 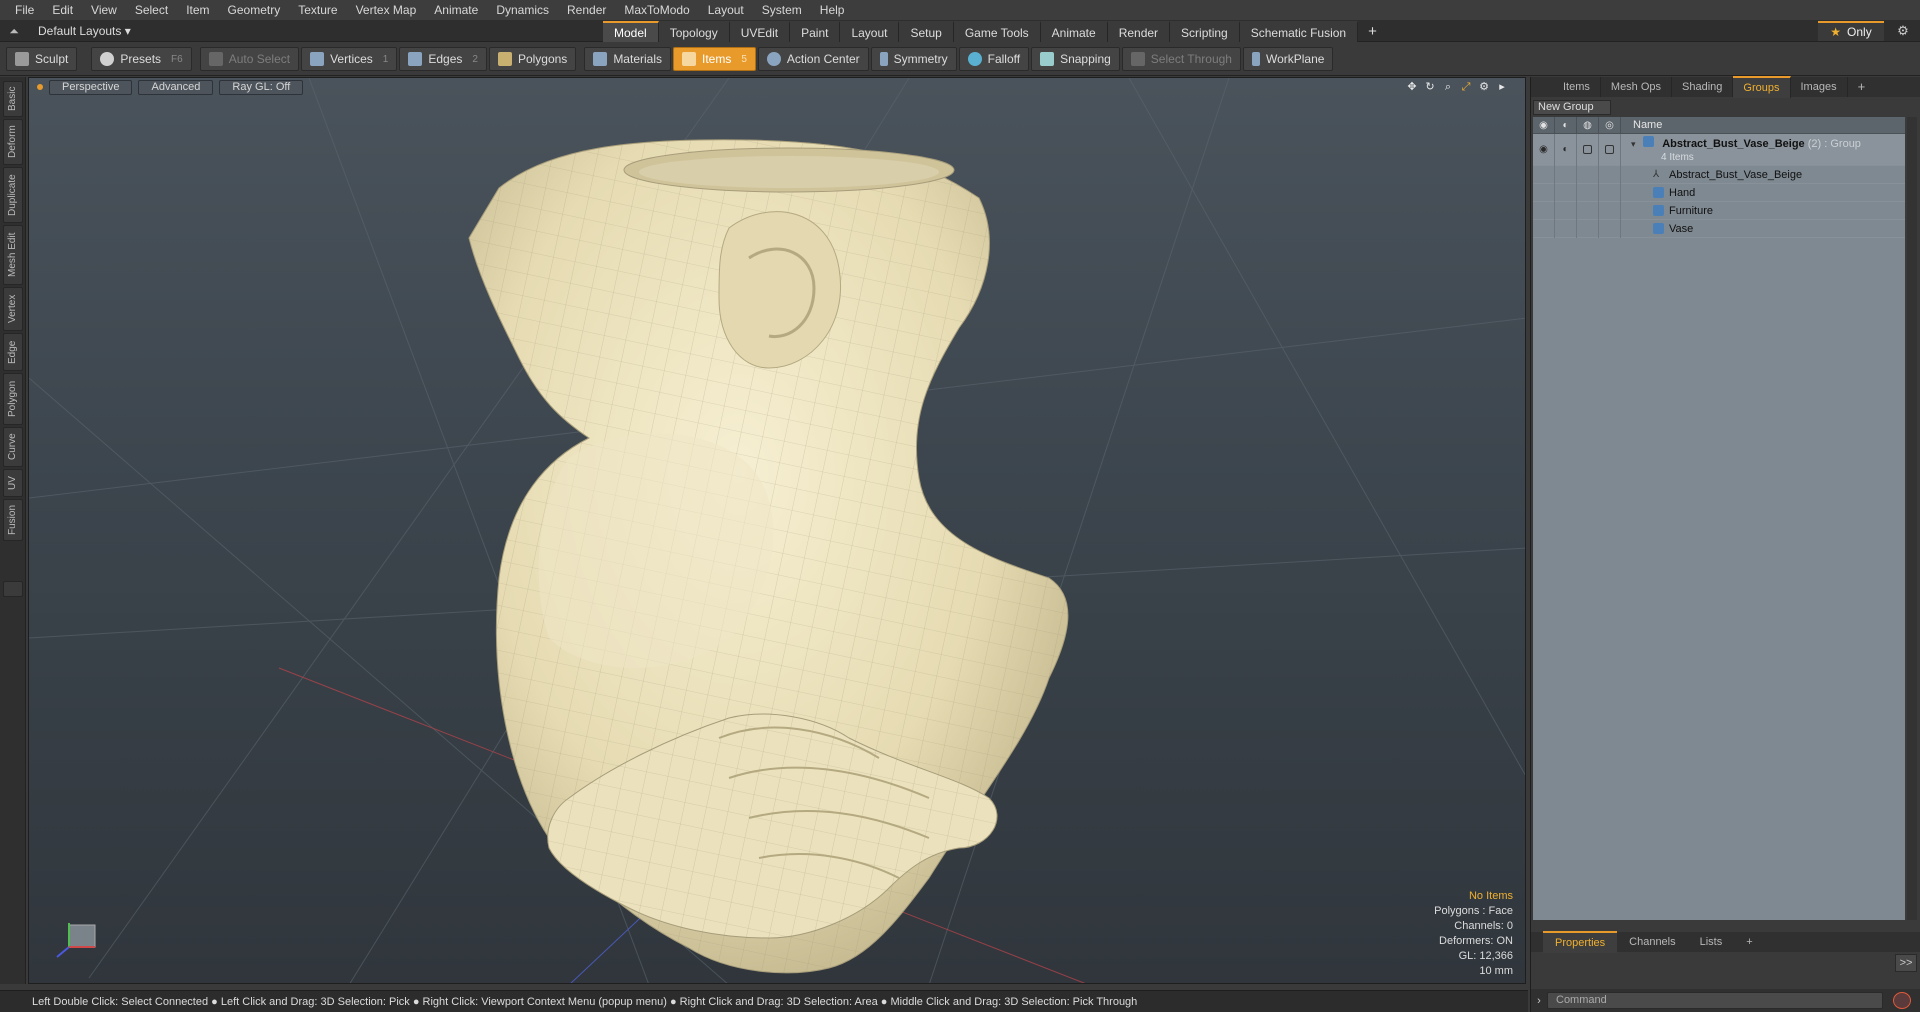 I want to click on command-input: Command, so click(x=1715, y=1000).